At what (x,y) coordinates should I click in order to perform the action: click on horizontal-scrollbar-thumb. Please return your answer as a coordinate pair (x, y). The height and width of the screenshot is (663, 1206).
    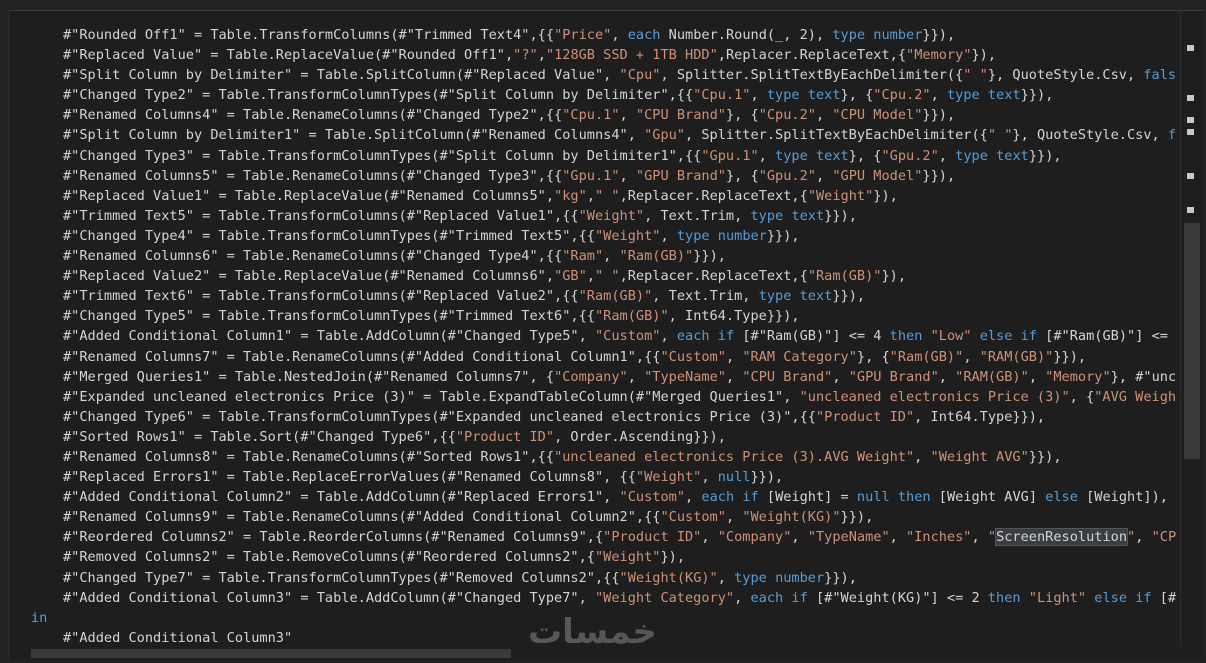
    Looking at the image, I should click on (271, 653).